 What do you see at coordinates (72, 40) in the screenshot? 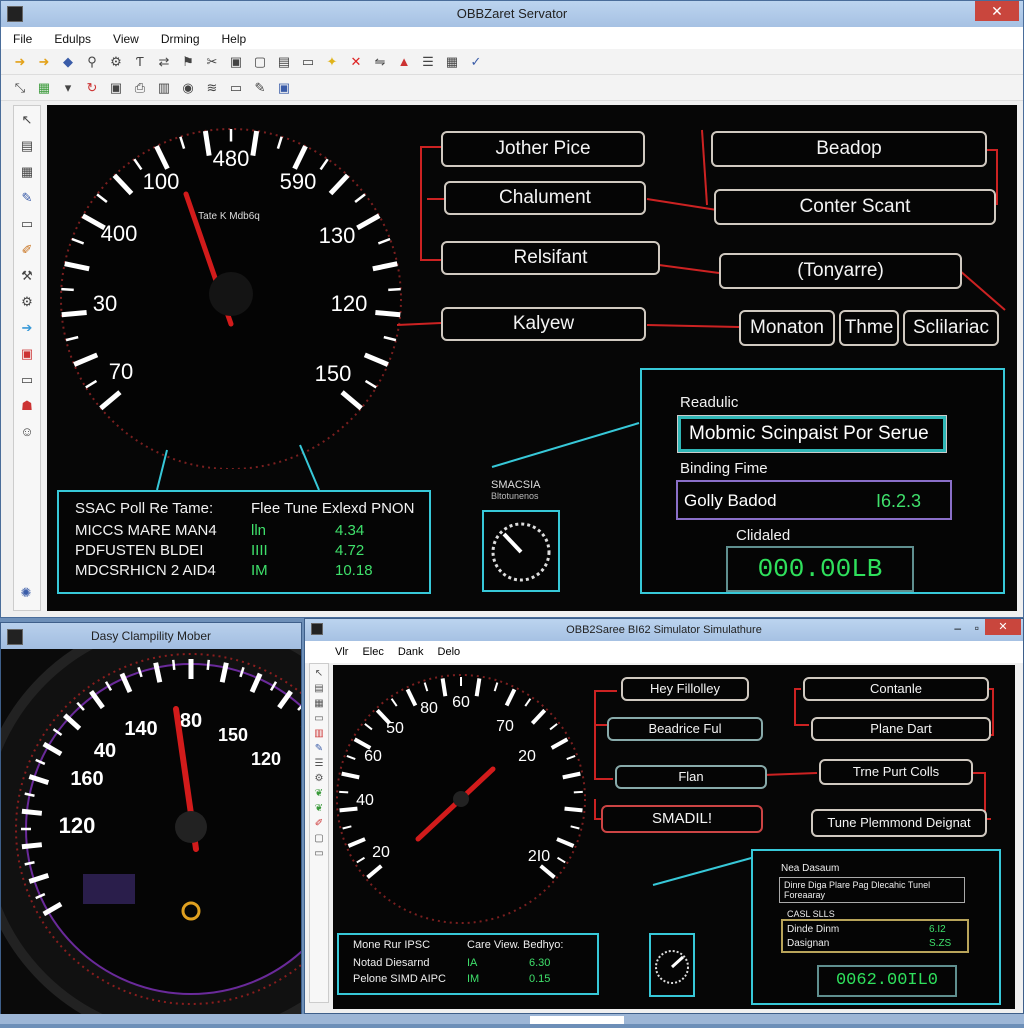
I see `menu-edit: Edulps` at bounding box center [72, 40].